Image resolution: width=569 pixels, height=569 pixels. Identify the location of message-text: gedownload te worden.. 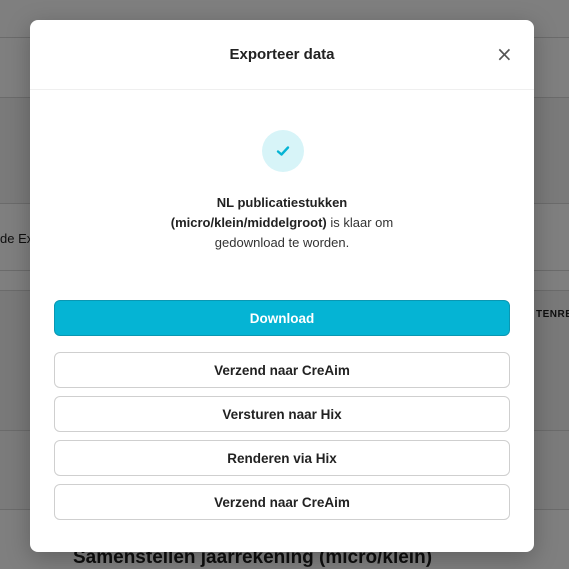
(282, 242).